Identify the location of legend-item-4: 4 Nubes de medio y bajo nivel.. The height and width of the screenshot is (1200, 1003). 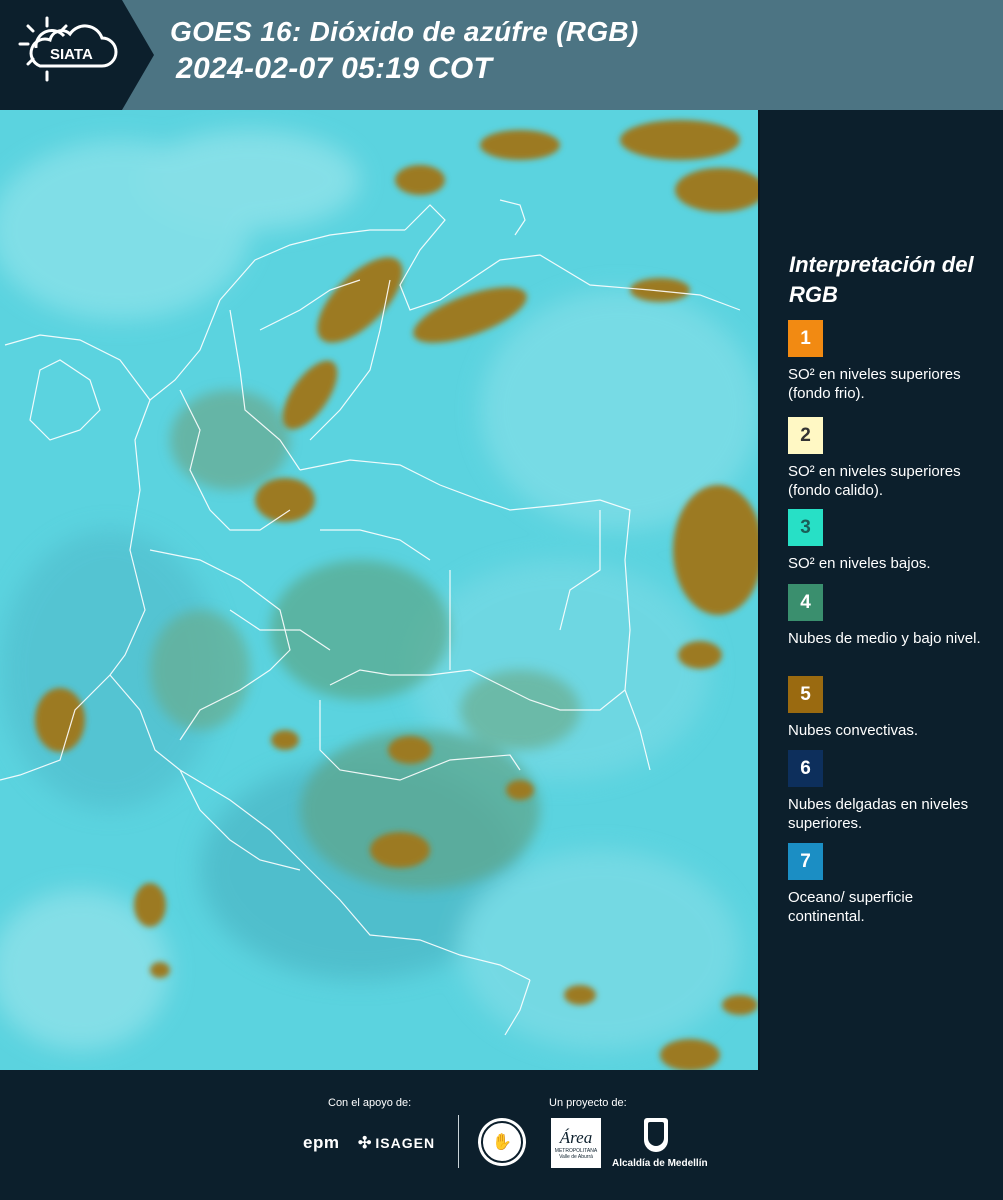
(888, 616).